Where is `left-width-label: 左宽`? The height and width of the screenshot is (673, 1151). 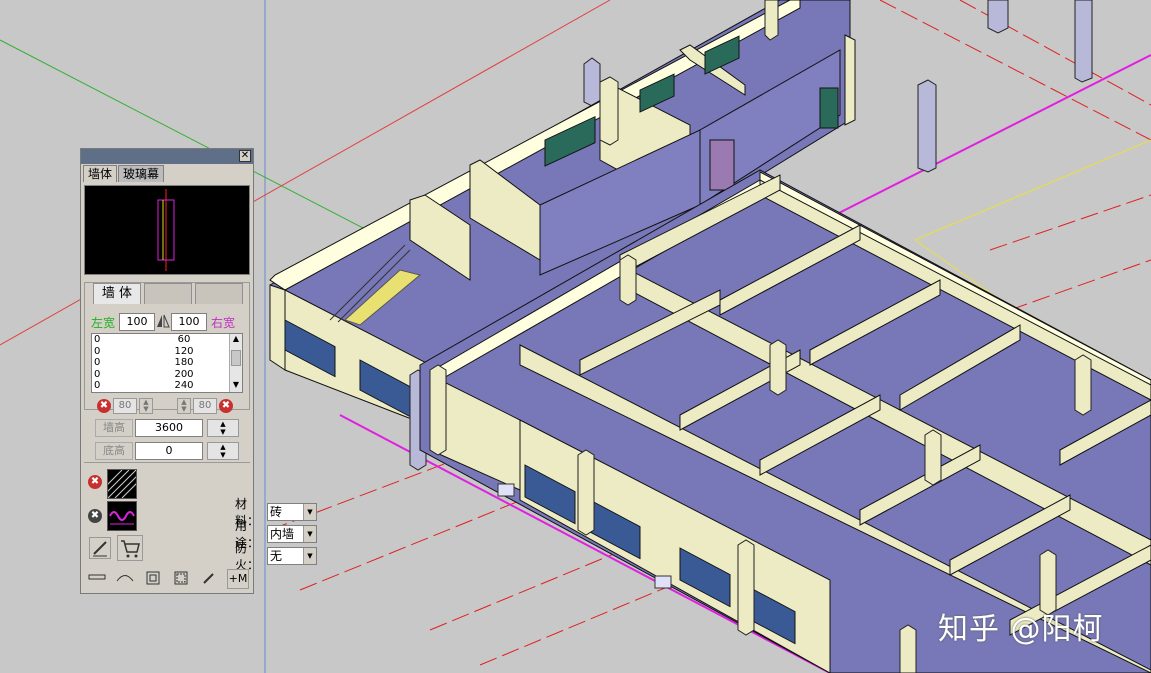
left-width-label: 左宽 is located at coordinates (105, 322).